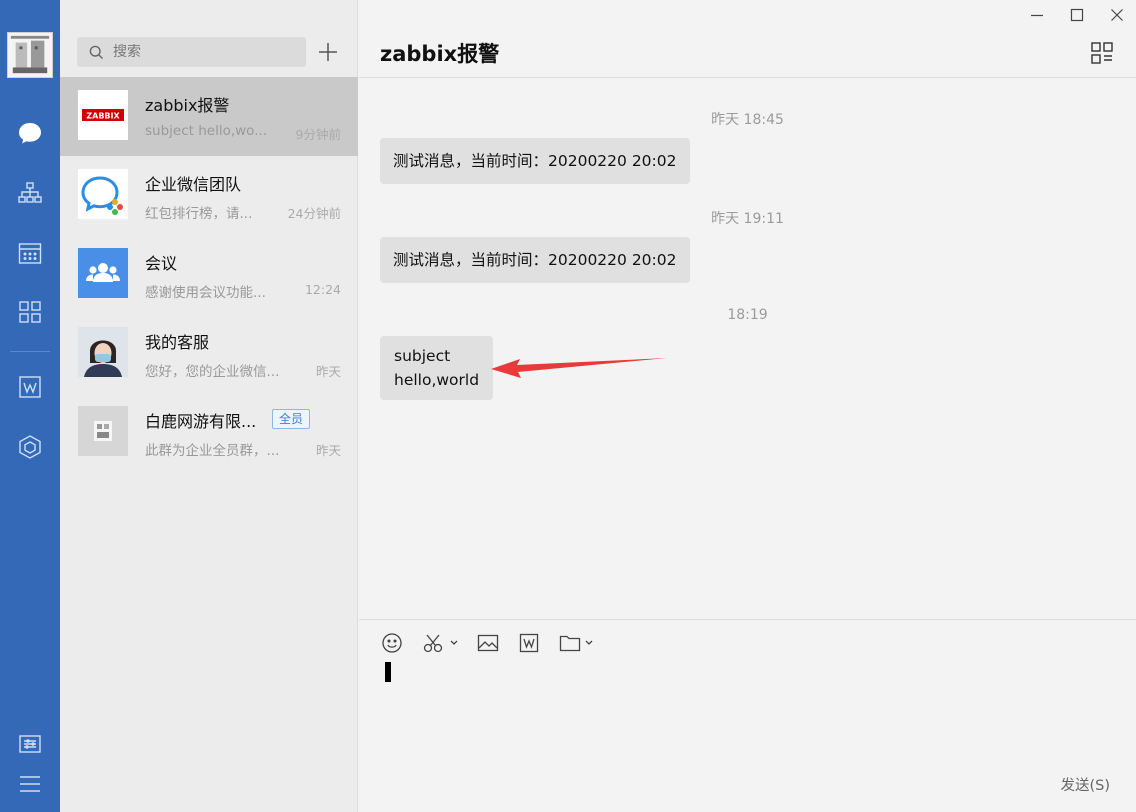  I want to click on menu-icon, so click(30, 784).